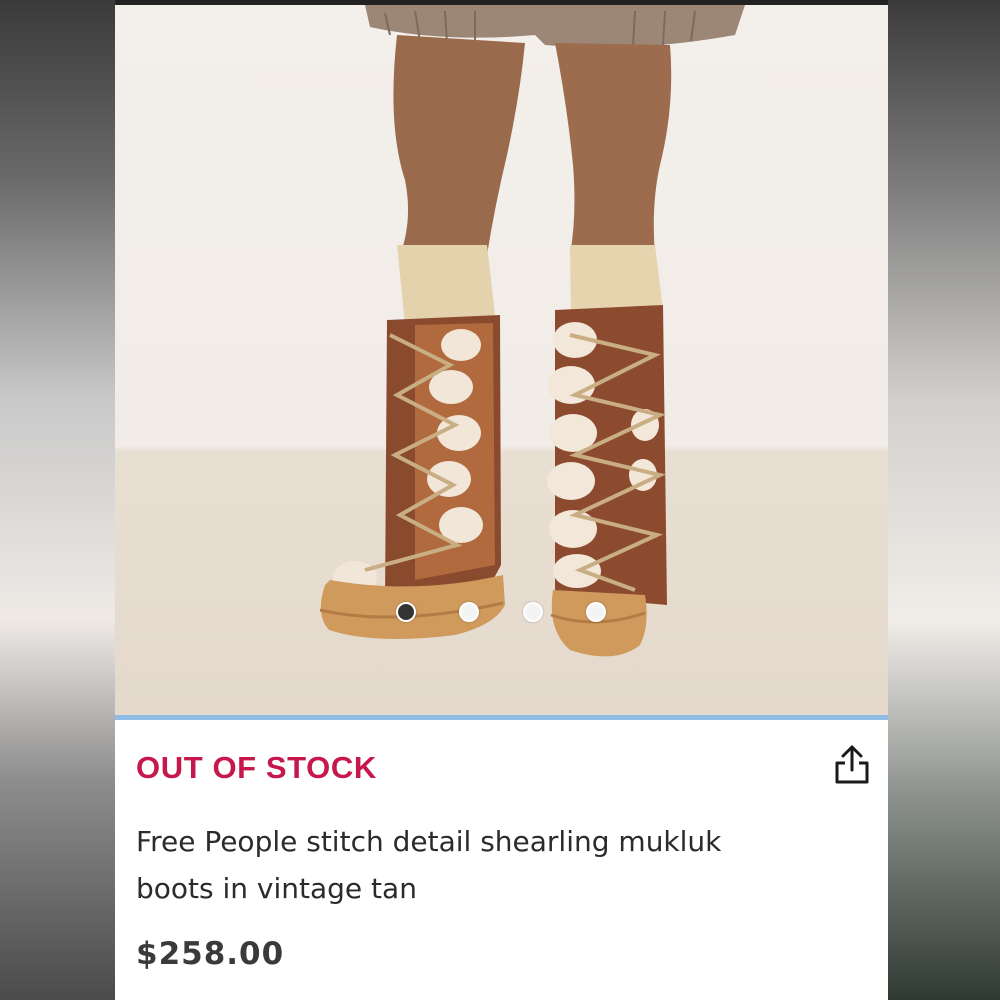 The image size is (1000, 1000). What do you see at coordinates (944, 500) in the screenshot?
I see `background-blur-right` at bounding box center [944, 500].